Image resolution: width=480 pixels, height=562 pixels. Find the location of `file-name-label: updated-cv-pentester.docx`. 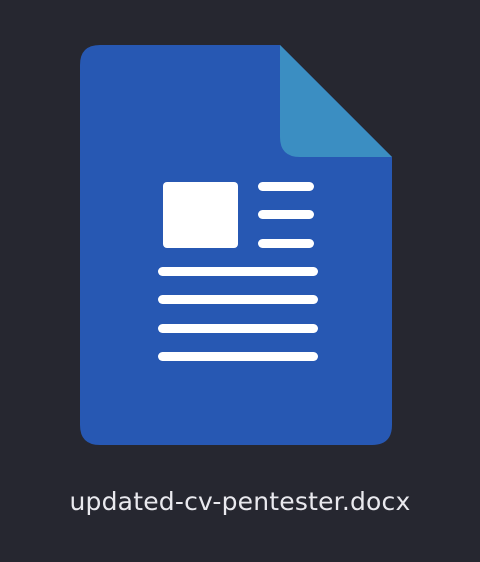

file-name-label: updated-cv-pentester.docx is located at coordinates (240, 501).